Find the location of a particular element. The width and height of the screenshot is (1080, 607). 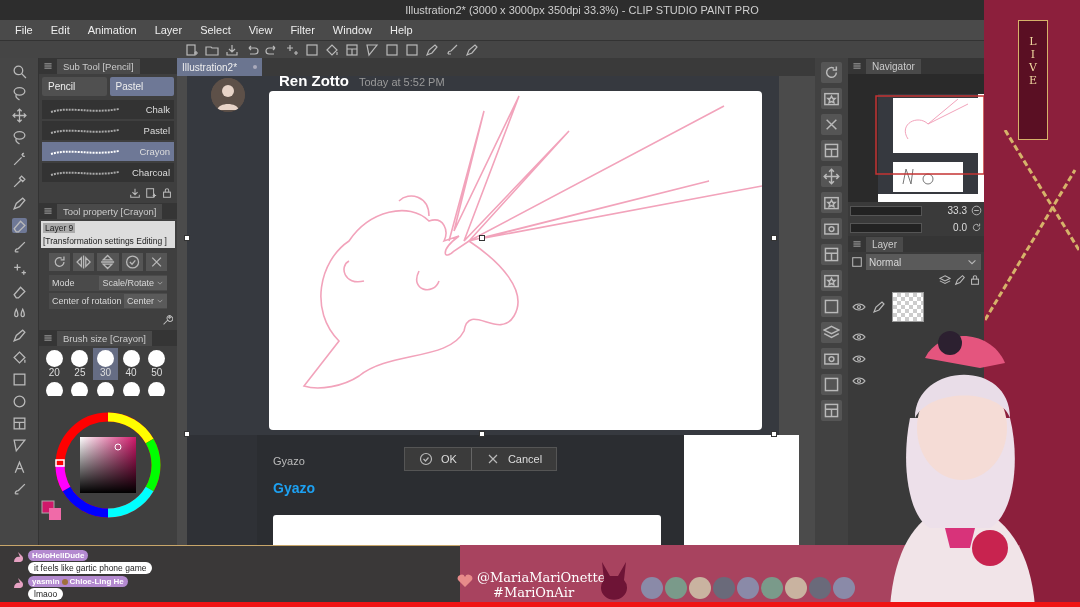

mode-dropdown: Scale/Rotate is located at coordinates (133, 283).